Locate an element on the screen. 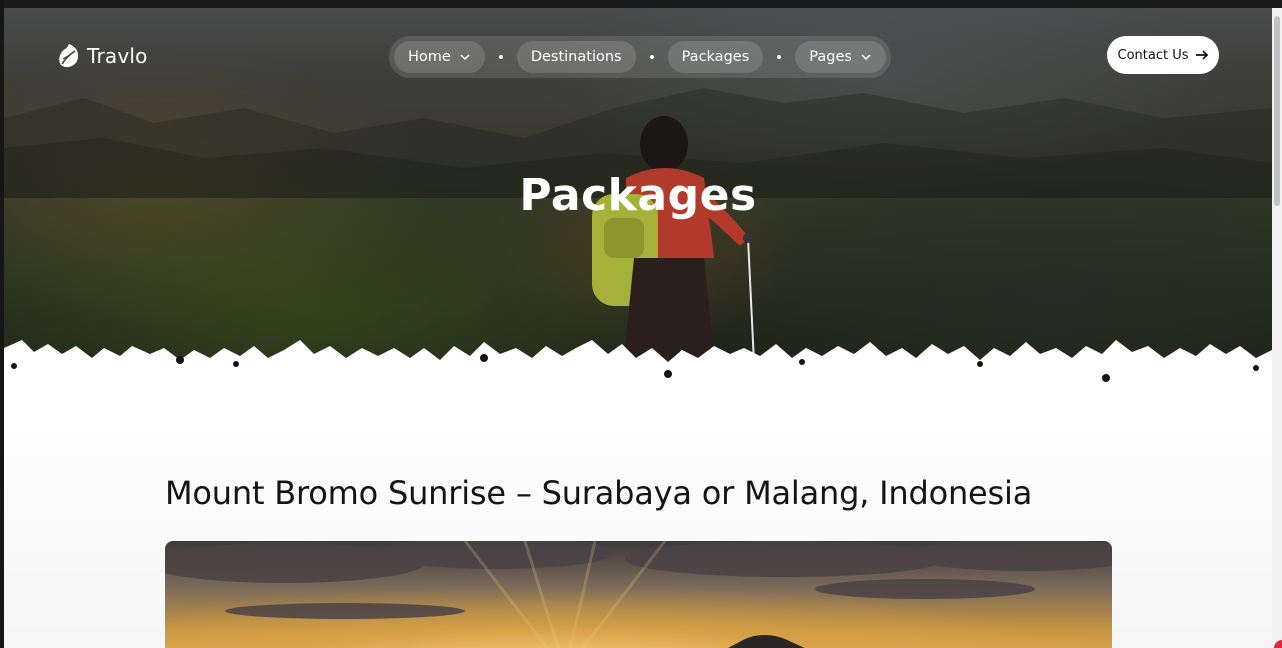 Image resolution: width=1282 pixels, height=648 pixels. window-left-edge is located at coordinates (2, 324).